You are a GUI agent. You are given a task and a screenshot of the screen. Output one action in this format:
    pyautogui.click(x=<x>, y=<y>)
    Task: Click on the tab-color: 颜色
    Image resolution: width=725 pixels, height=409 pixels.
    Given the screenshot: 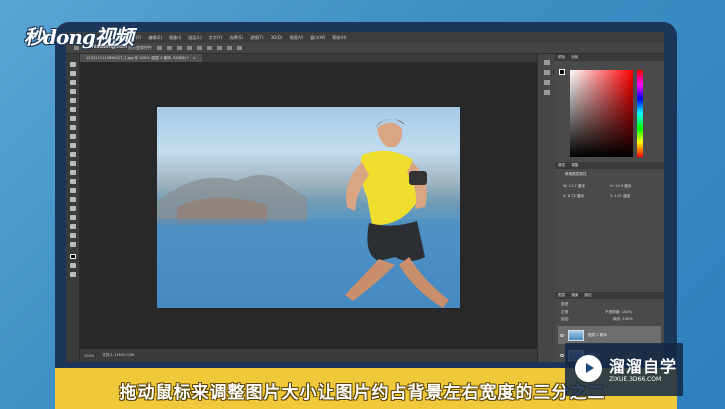 What is the action you would take?
    pyautogui.click(x=561, y=57)
    